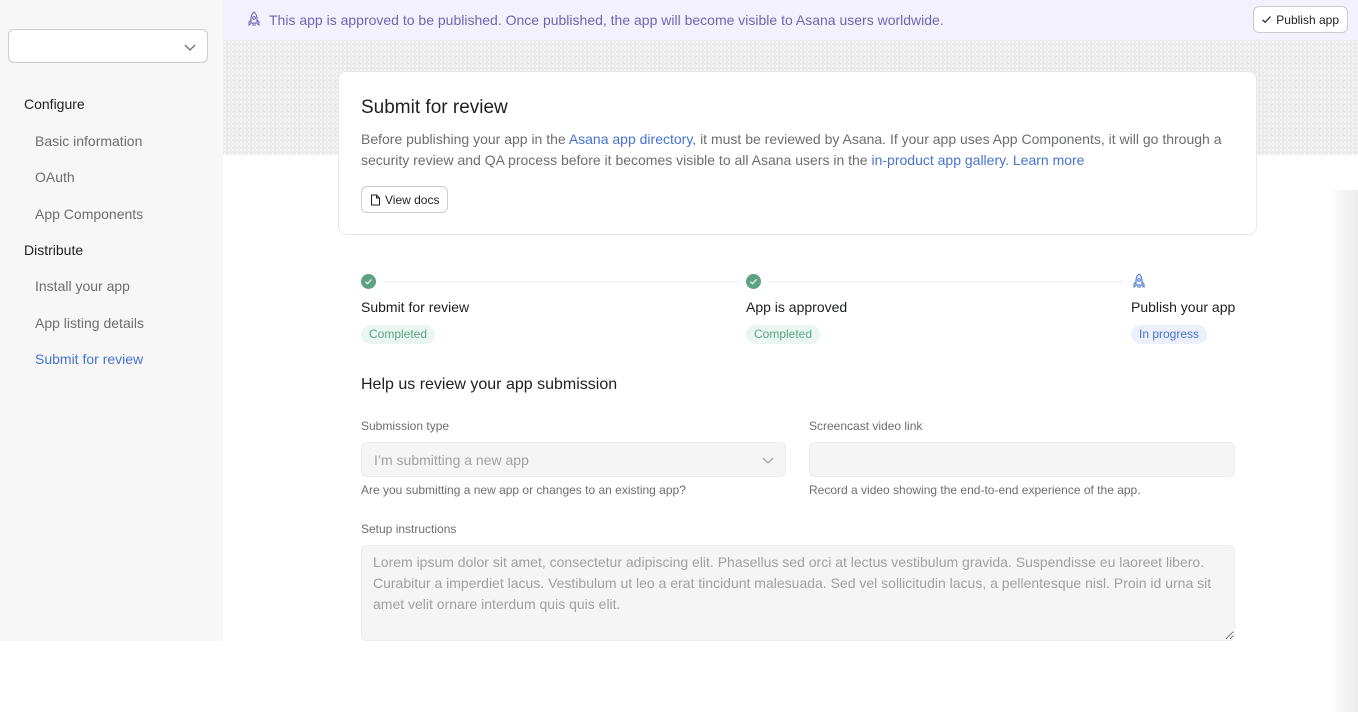  Describe the element at coordinates (1267, 20) in the screenshot. I see `check-icon` at that location.